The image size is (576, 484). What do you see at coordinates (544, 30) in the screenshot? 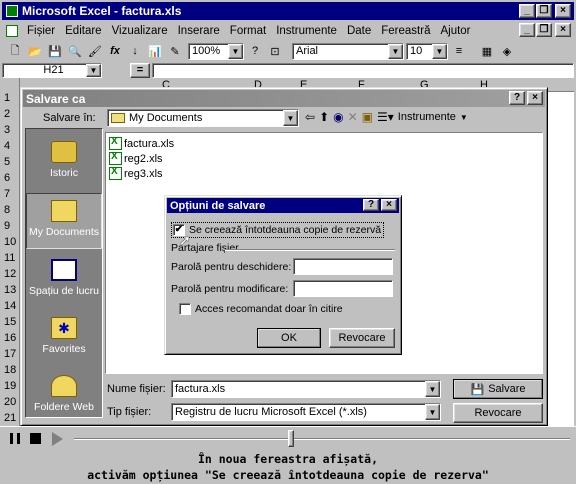
I see `doc-restore-button: ❐` at bounding box center [544, 30].